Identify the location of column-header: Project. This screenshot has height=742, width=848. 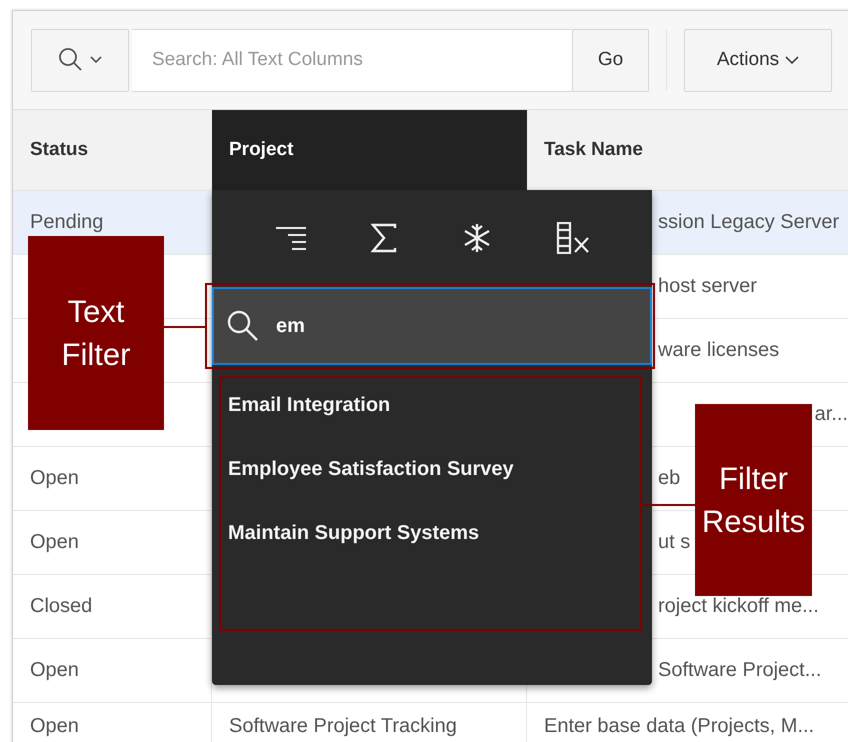
(369, 150).